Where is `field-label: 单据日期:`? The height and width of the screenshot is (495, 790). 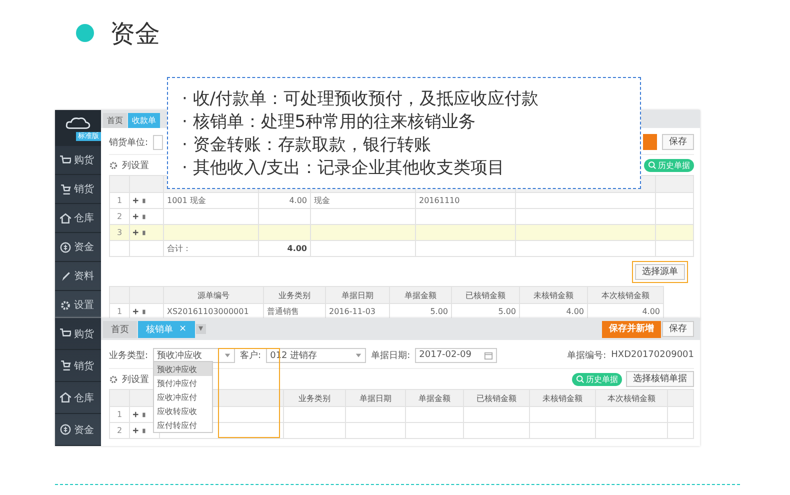 field-label: 单据日期: is located at coordinates (390, 356).